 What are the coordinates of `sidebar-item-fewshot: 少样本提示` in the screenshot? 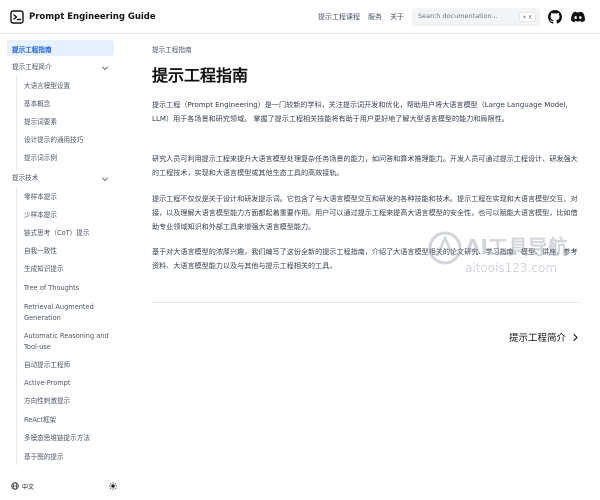 It's located at (40, 215).